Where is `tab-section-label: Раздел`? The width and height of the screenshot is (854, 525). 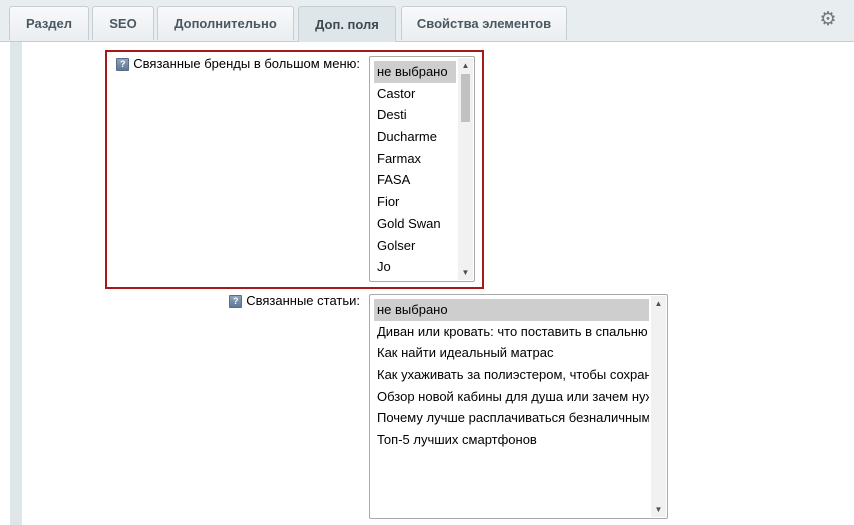
tab-section-label: Раздел is located at coordinates (49, 23).